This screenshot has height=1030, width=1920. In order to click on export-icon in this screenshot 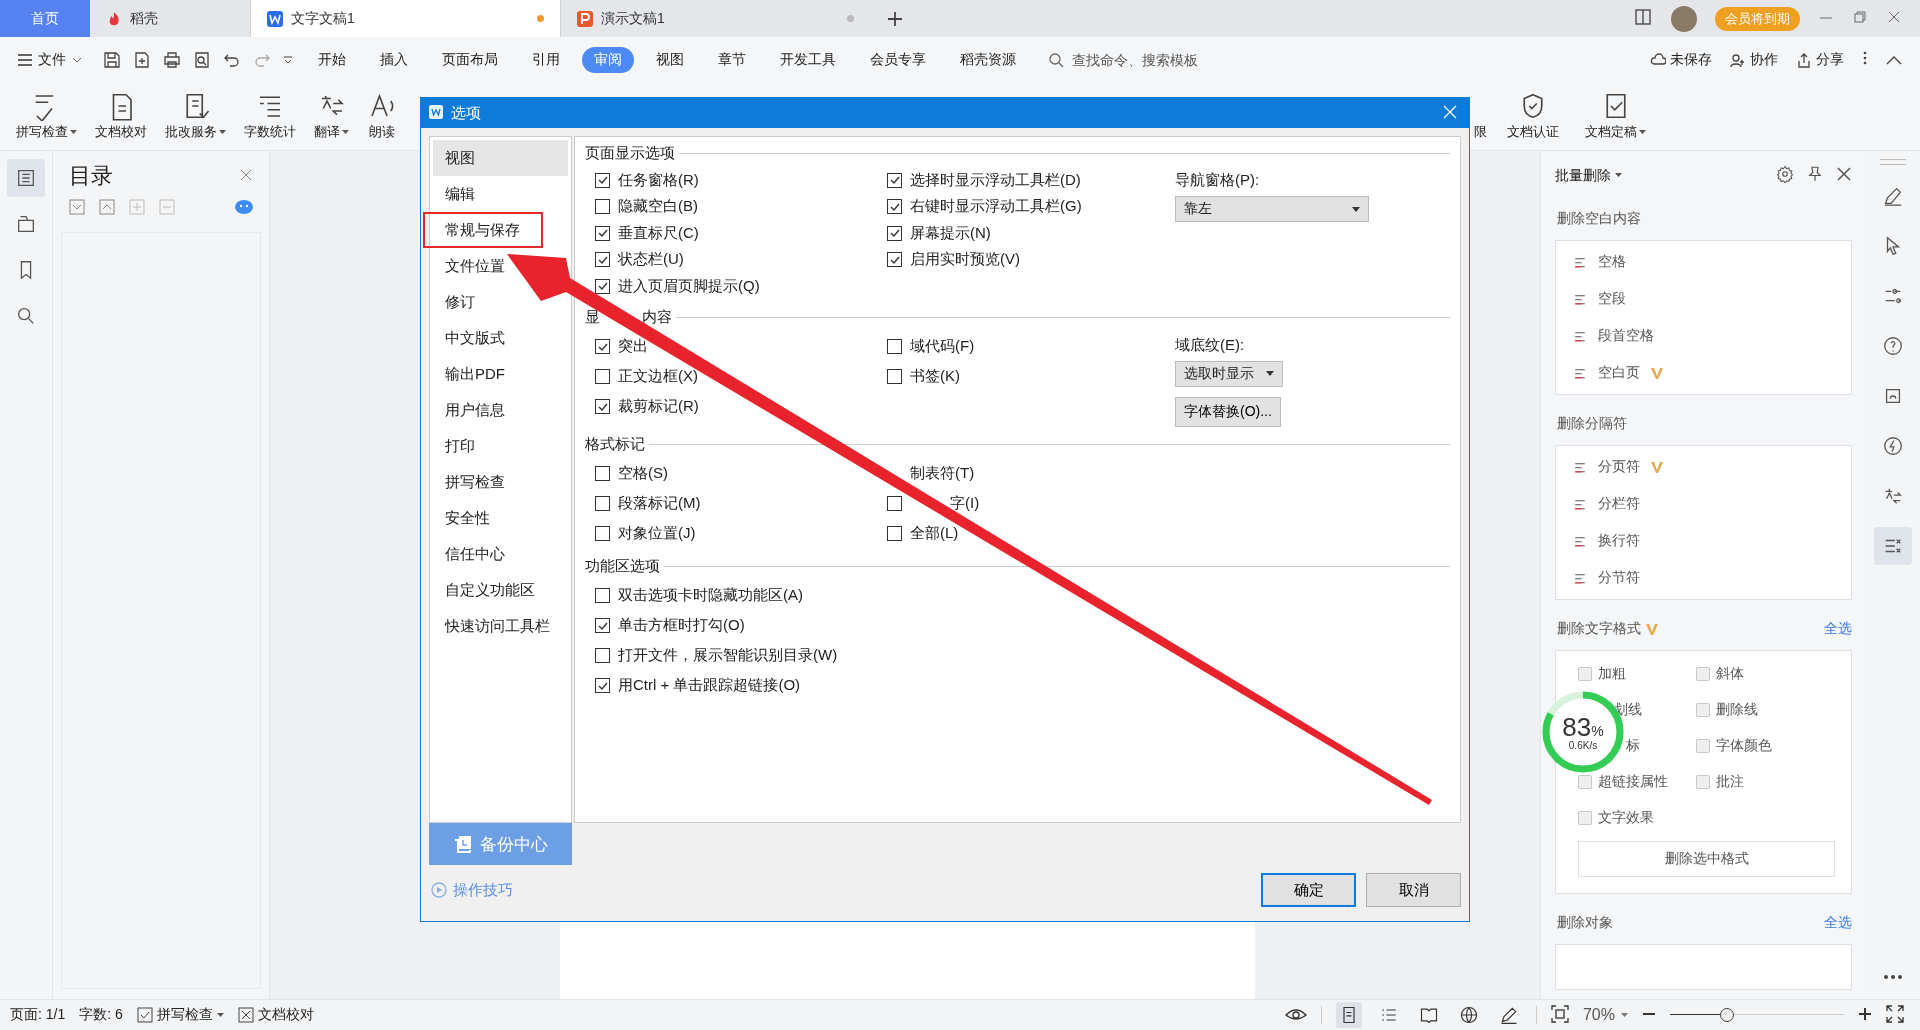, I will do `click(142, 59)`.